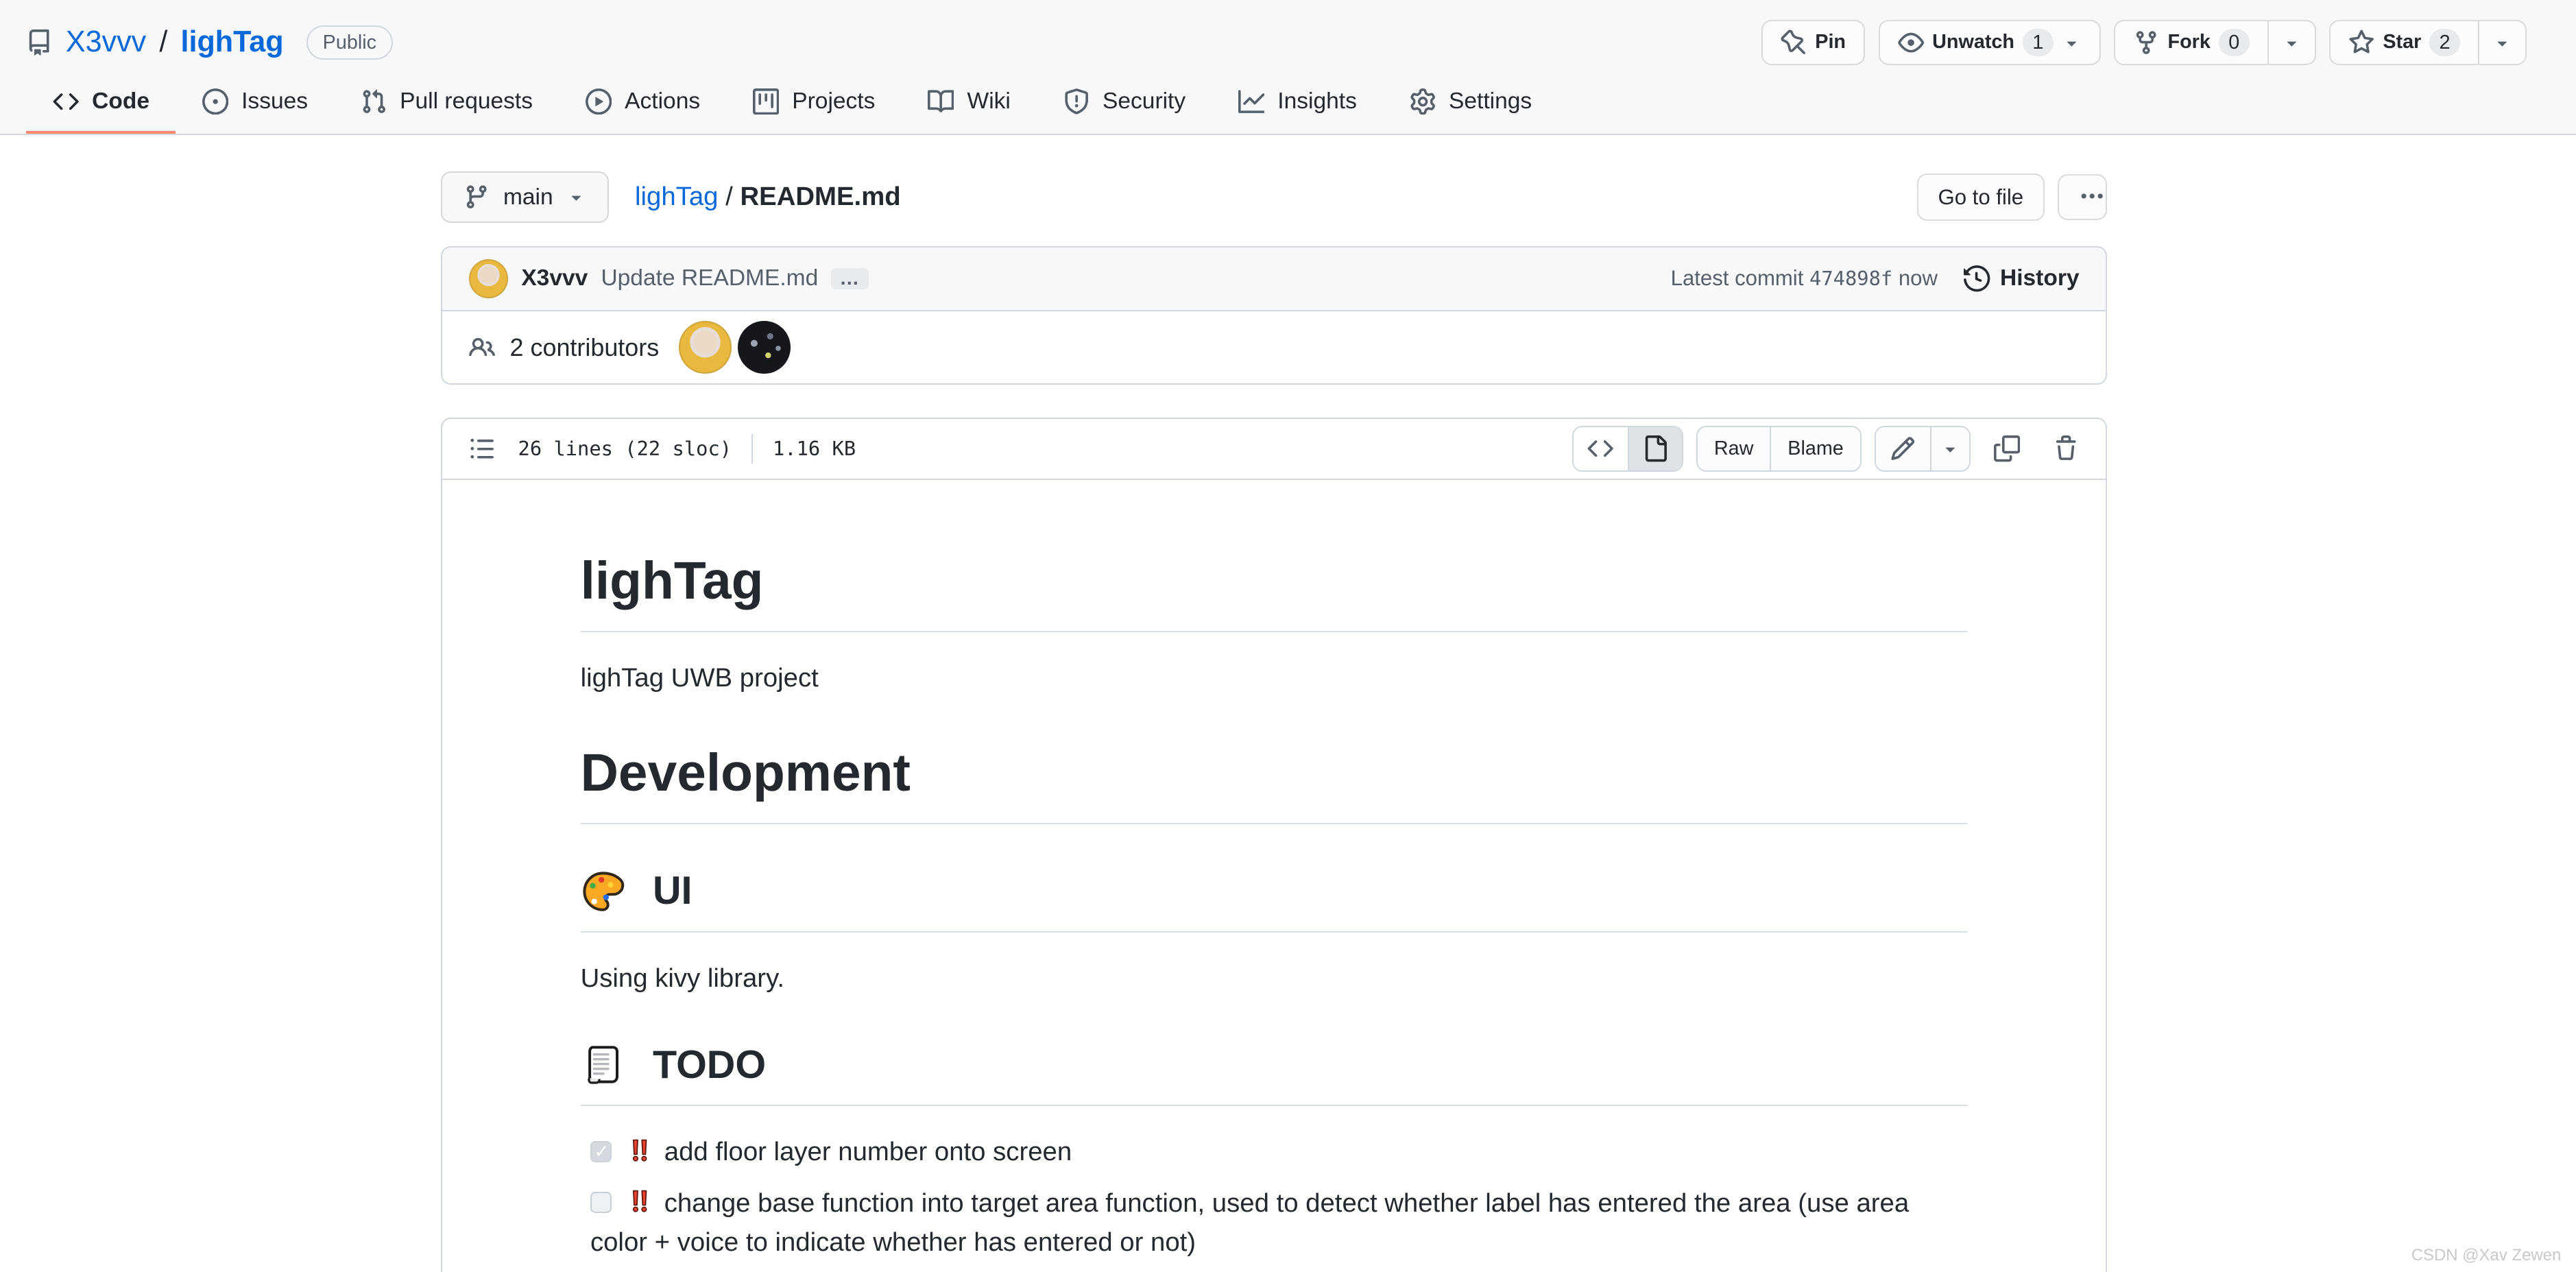 The height and width of the screenshot is (1272, 2576). Describe the element at coordinates (2445, 42) in the screenshot. I see `star-count: 2` at that location.